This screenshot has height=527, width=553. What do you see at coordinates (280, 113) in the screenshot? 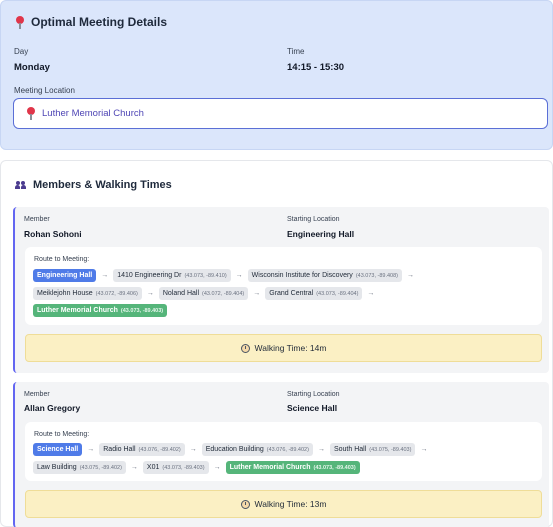
I see `meeting-location-field: Luther Memorial Church` at bounding box center [280, 113].